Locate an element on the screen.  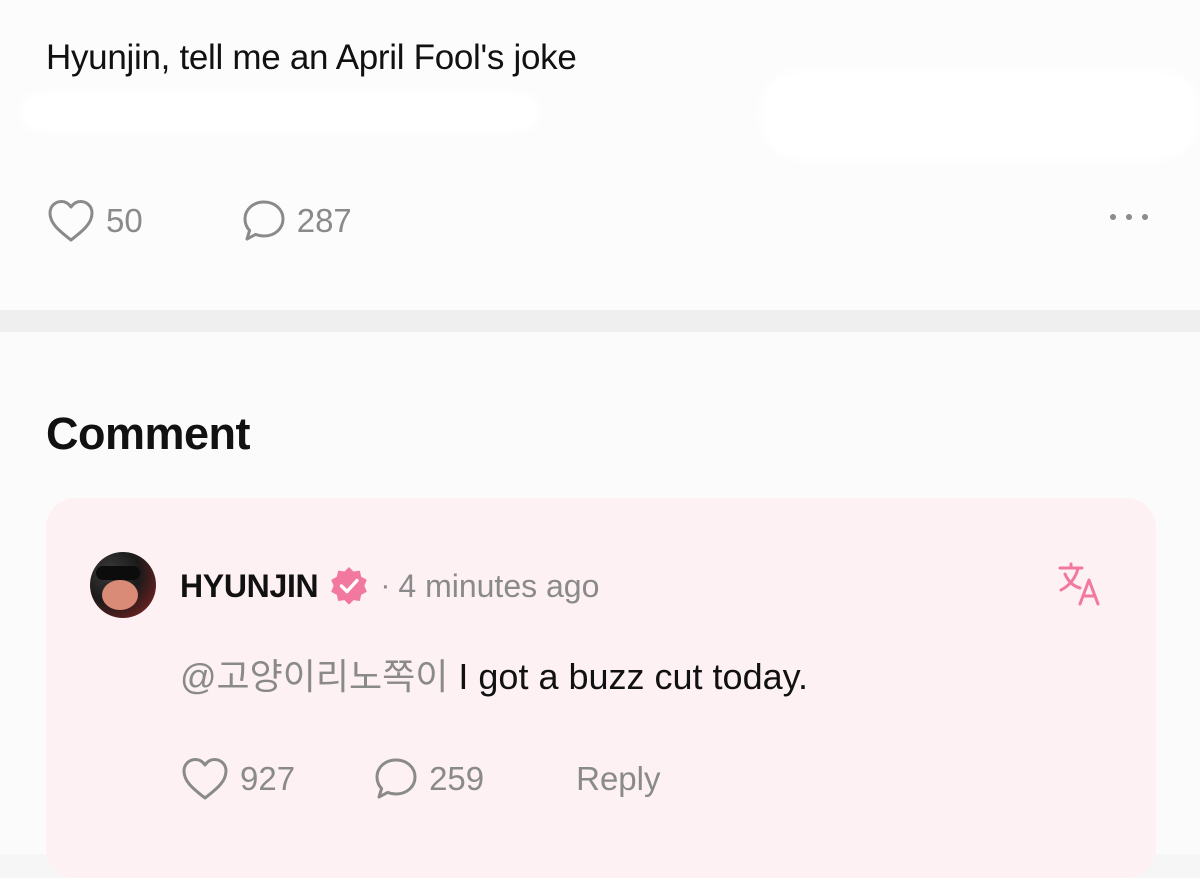
more-options-button is located at coordinates (1129, 217).